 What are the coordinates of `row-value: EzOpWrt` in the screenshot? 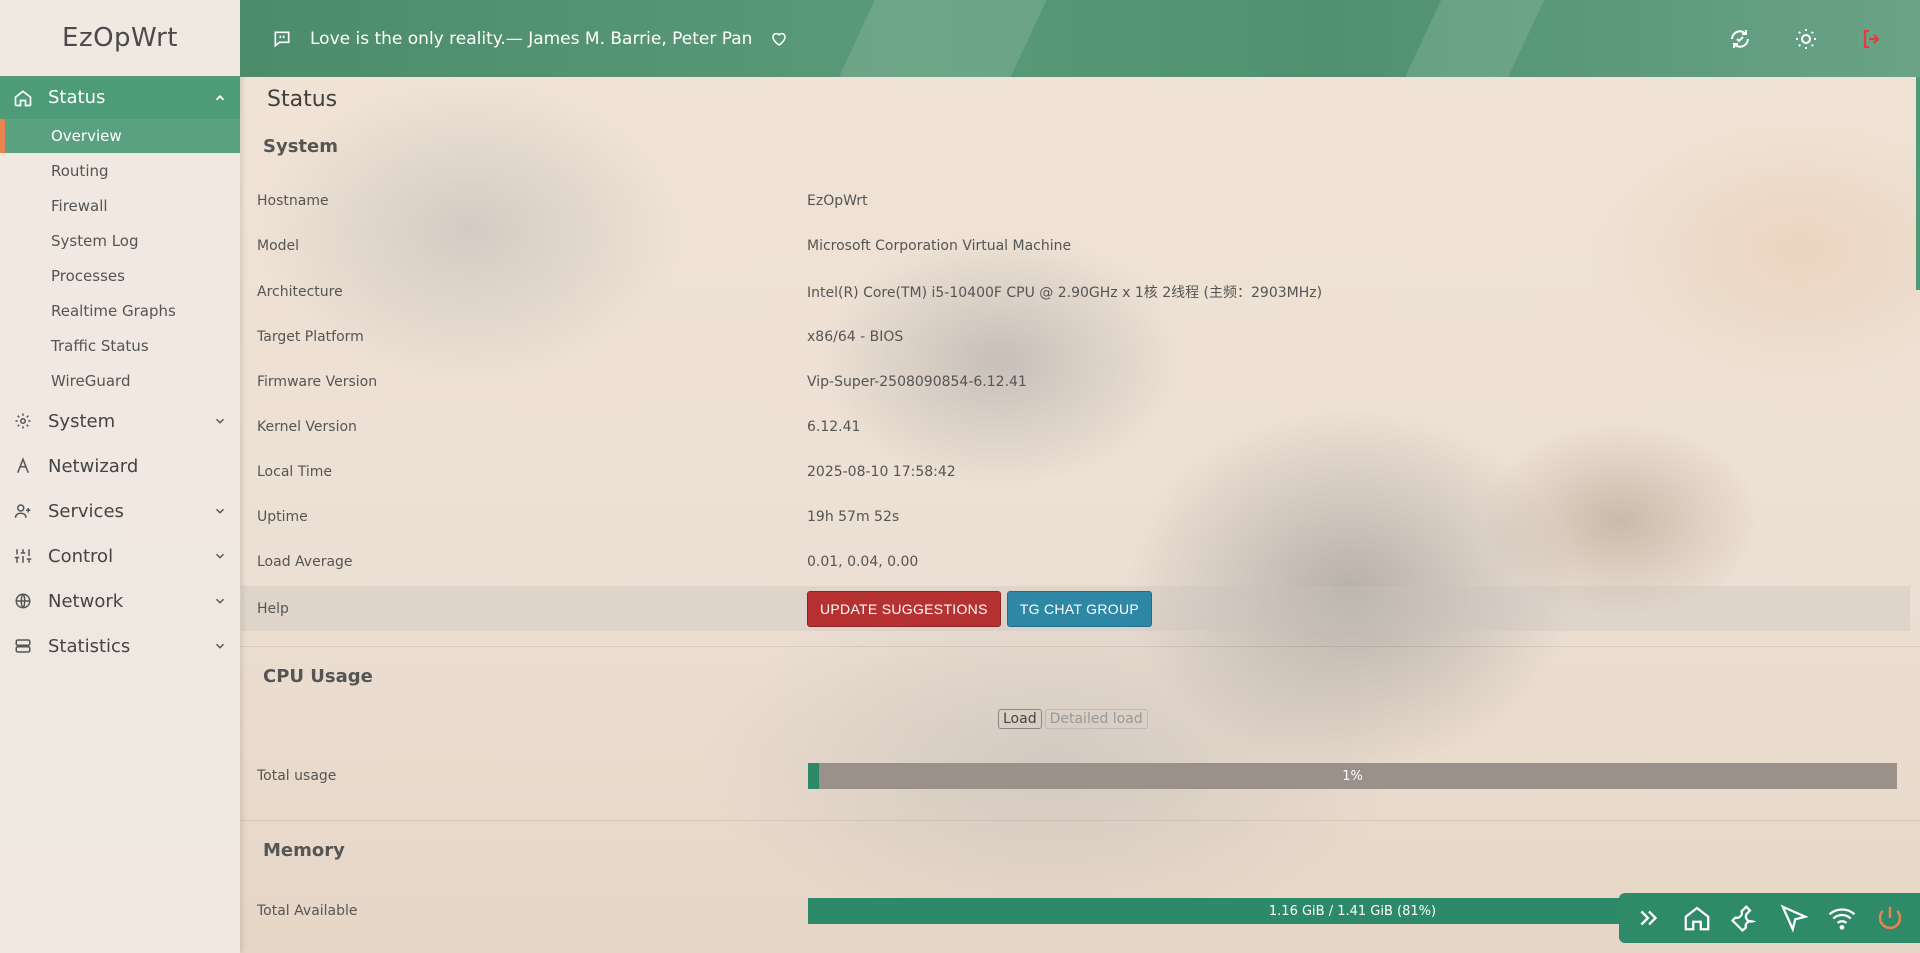 It's located at (837, 200).